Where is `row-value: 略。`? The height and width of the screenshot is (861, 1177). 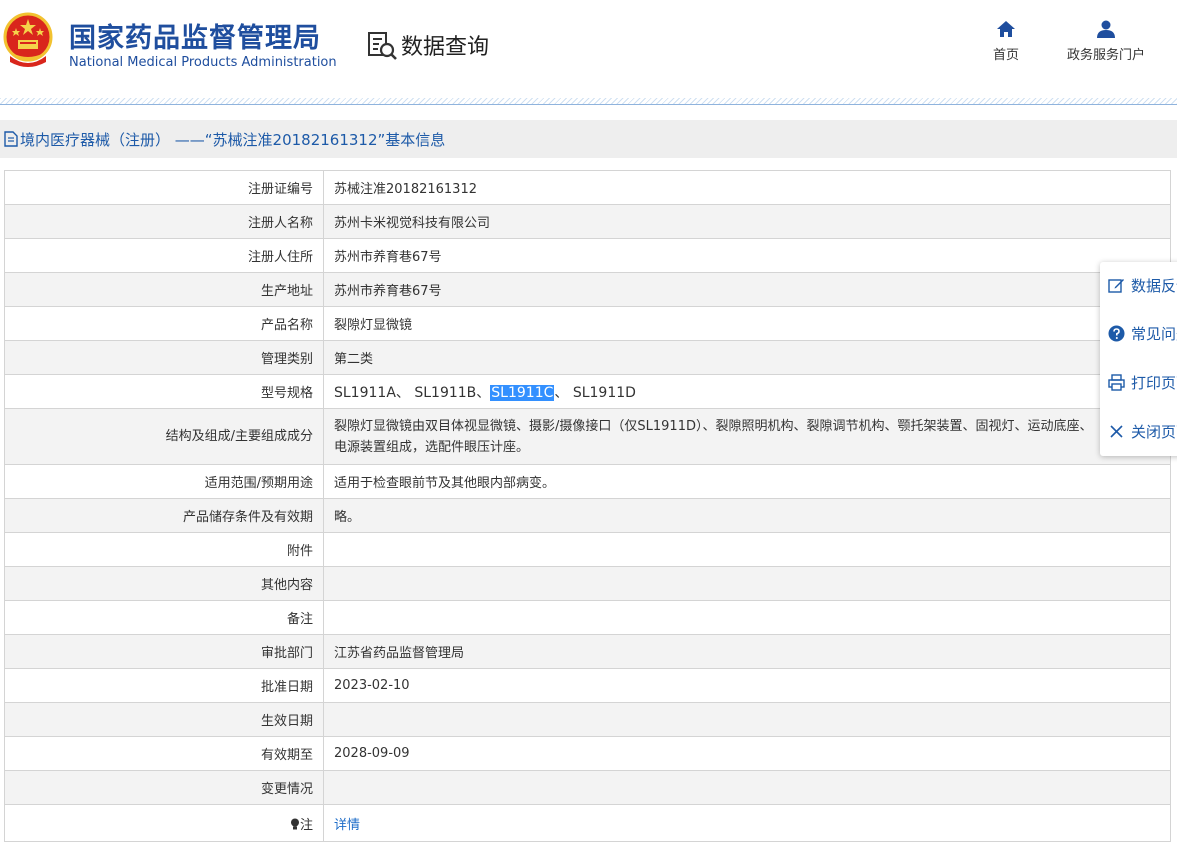
row-value: 略。 is located at coordinates (747, 515).